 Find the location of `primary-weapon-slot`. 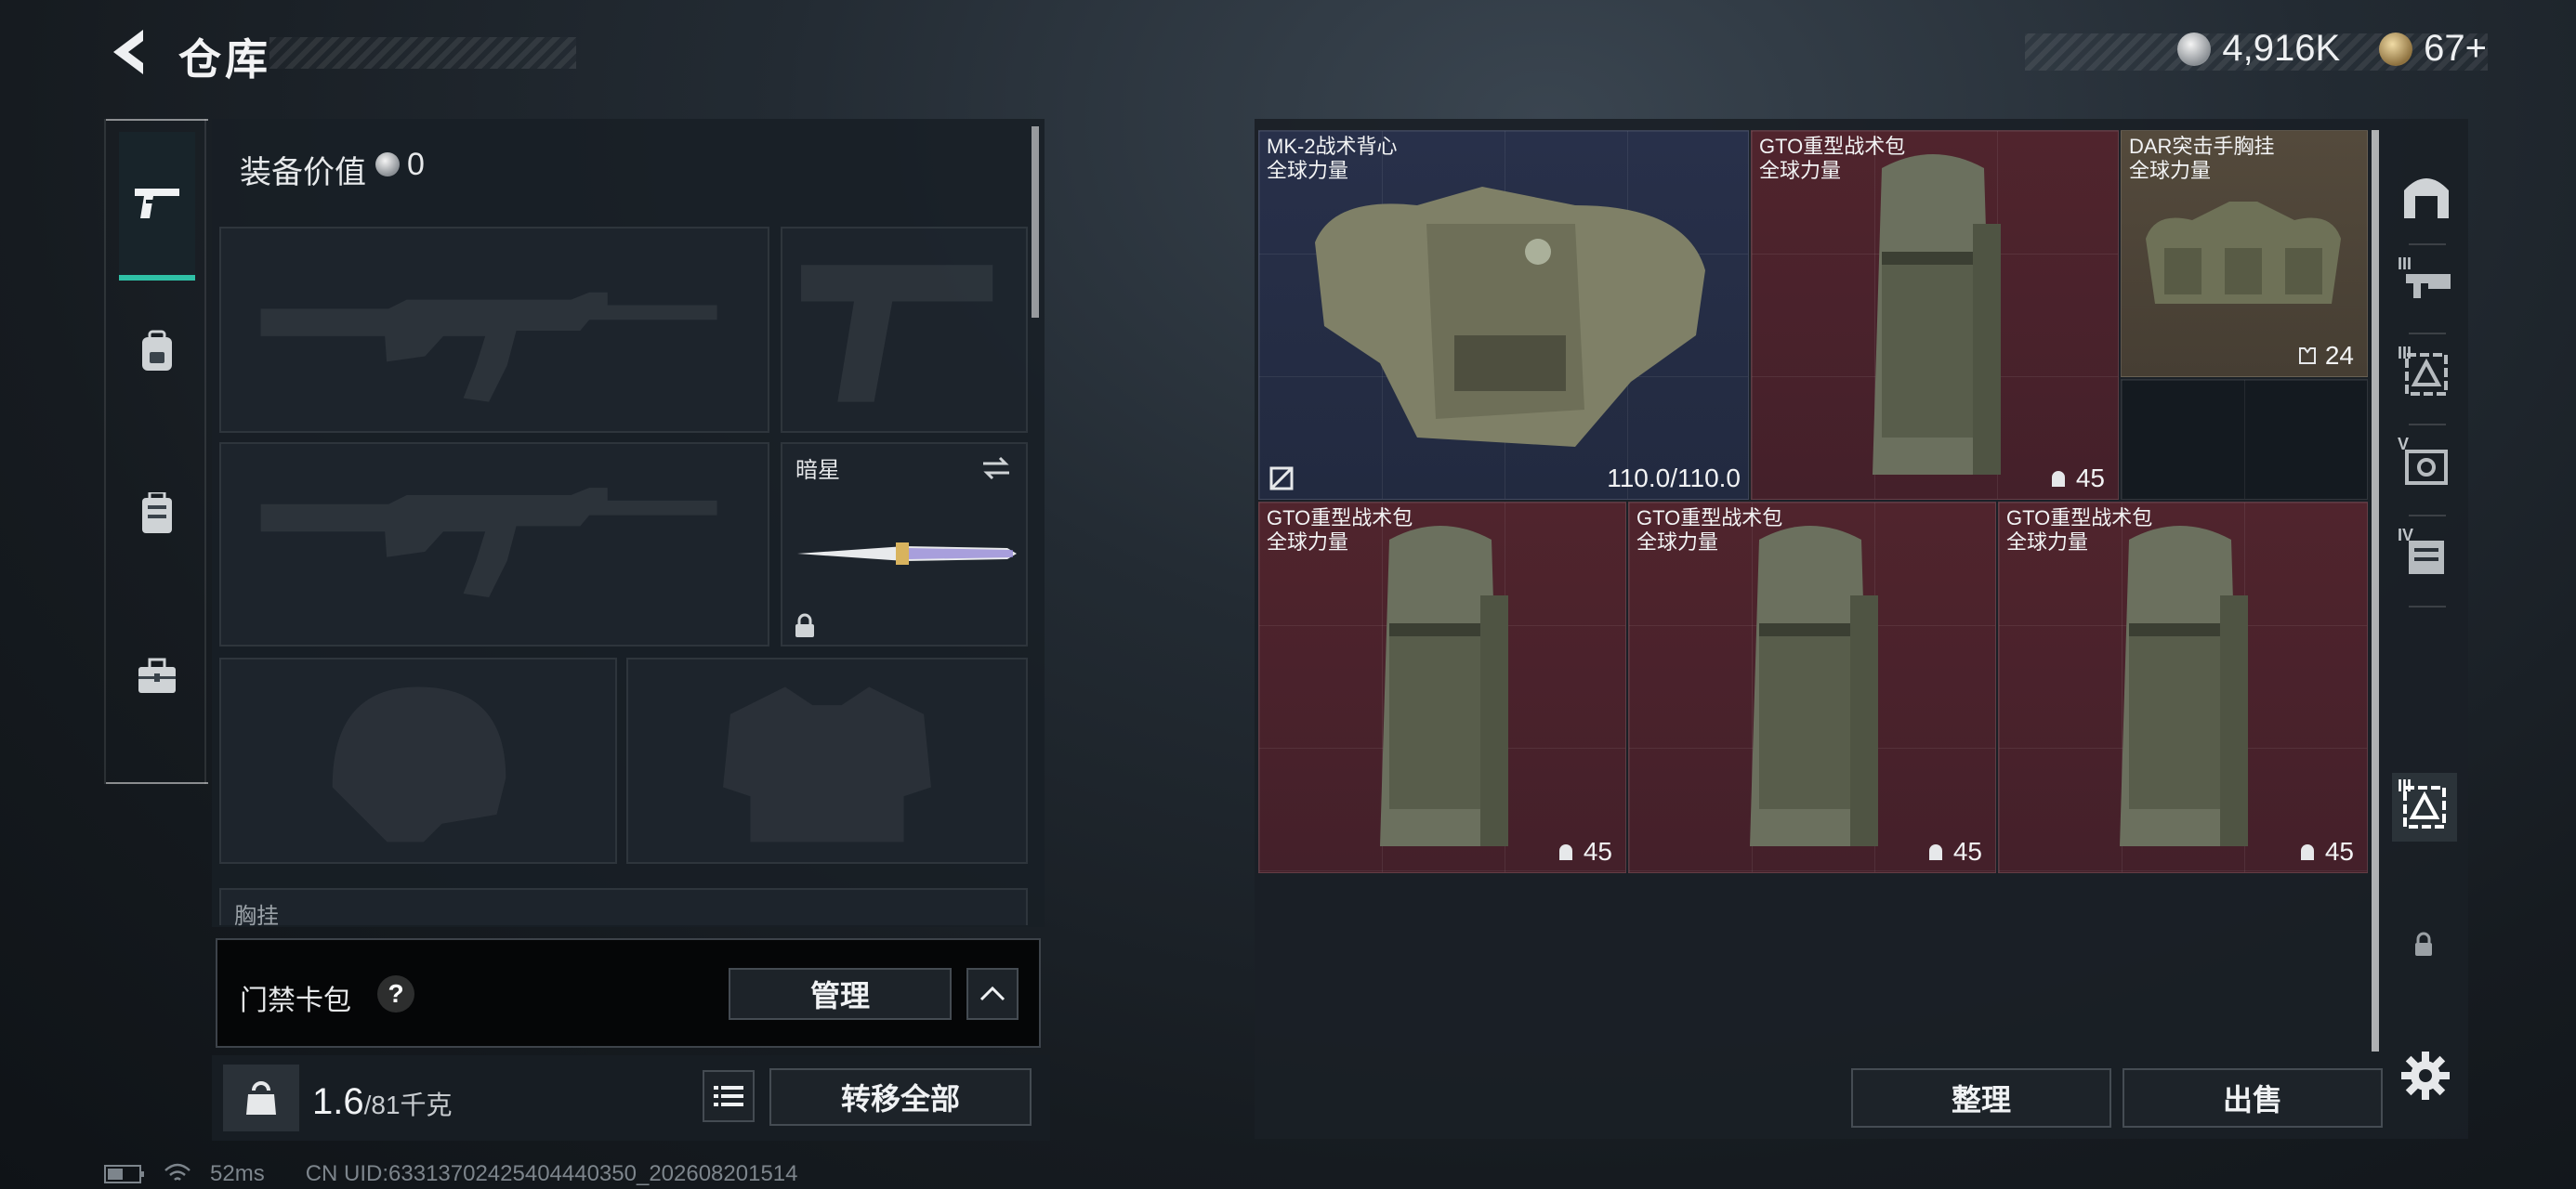

primary-weapon-slot is located at coordinates (494, 330).